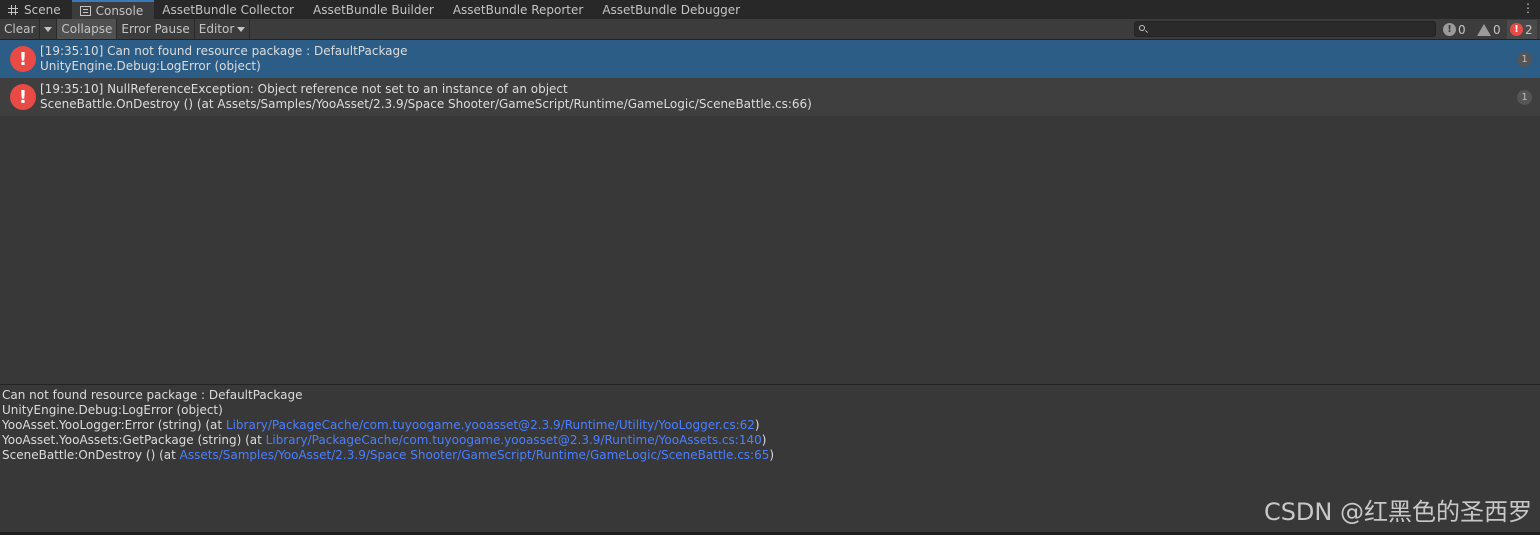 The width and height of the screenshot is (1540, 535). Describe the element at coordinates (1528, 8) in the screenshot. I see `more-options-icon: ⋮` at that location.